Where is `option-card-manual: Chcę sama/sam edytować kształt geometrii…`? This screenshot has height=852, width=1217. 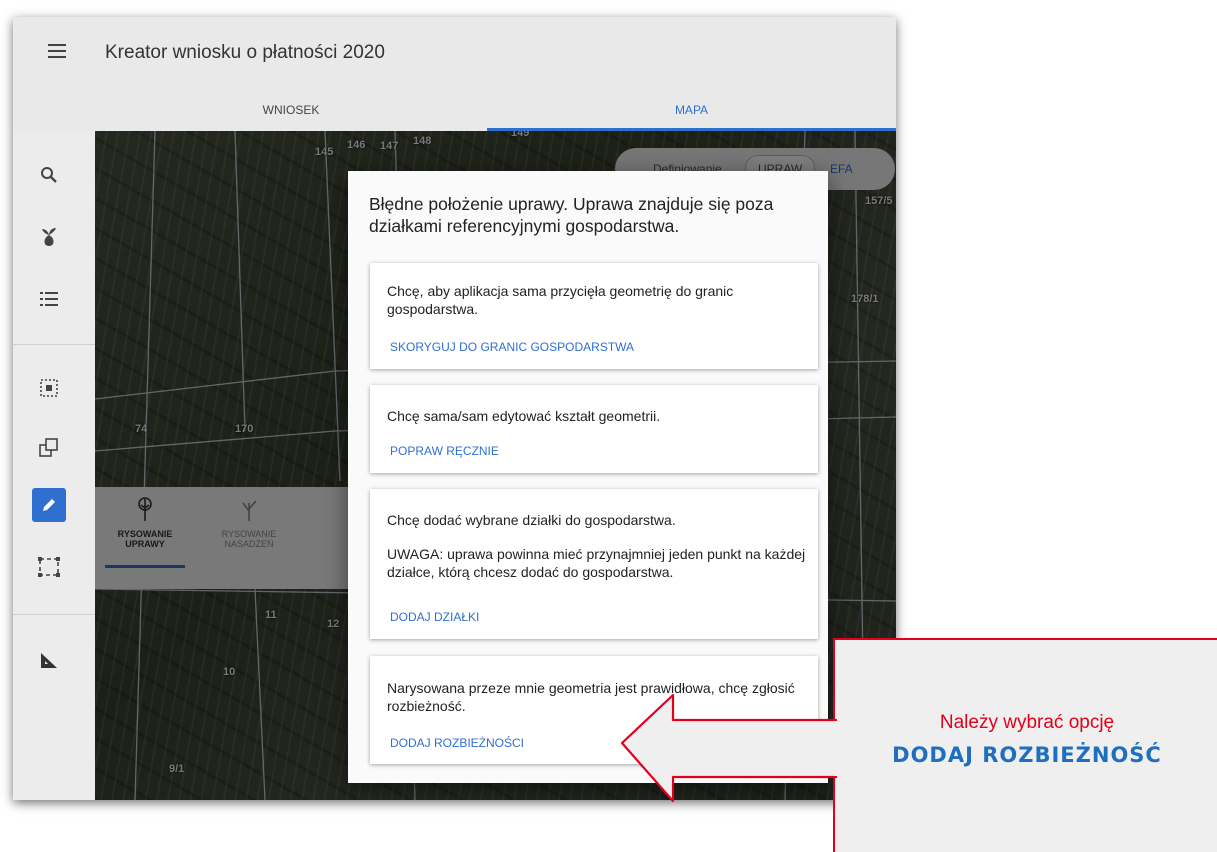
option-card-manual: Chcę sama/sam edytować kształt geometrii… is located at coordinates (594, 429).